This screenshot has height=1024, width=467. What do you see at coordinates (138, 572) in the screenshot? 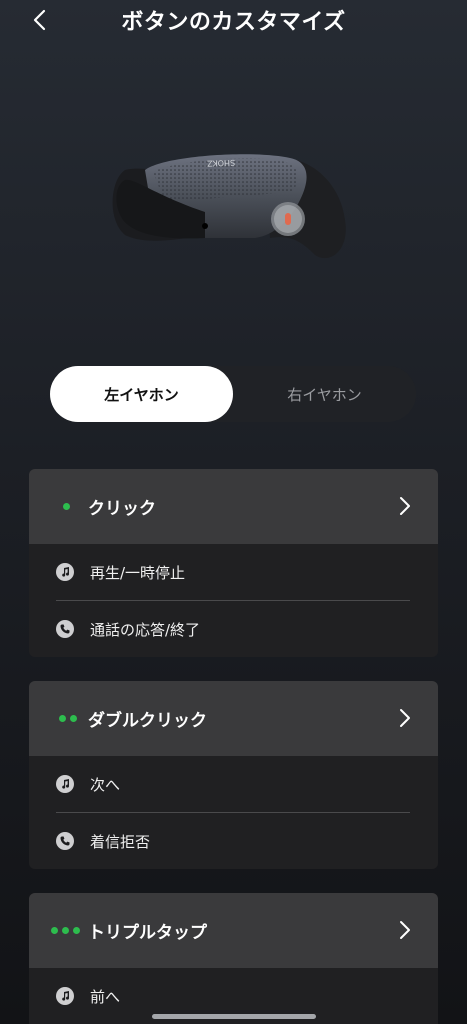
I see `action-label: 再生/一時停止` at bounding box center [138, 572].